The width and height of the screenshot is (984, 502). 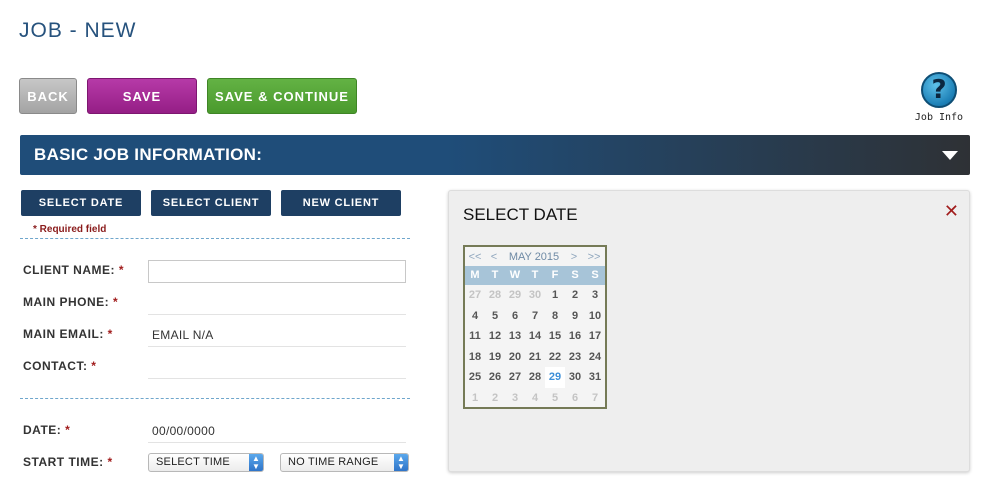 I want to click on required-field-note: * Required field, so click(x=70, y=229).